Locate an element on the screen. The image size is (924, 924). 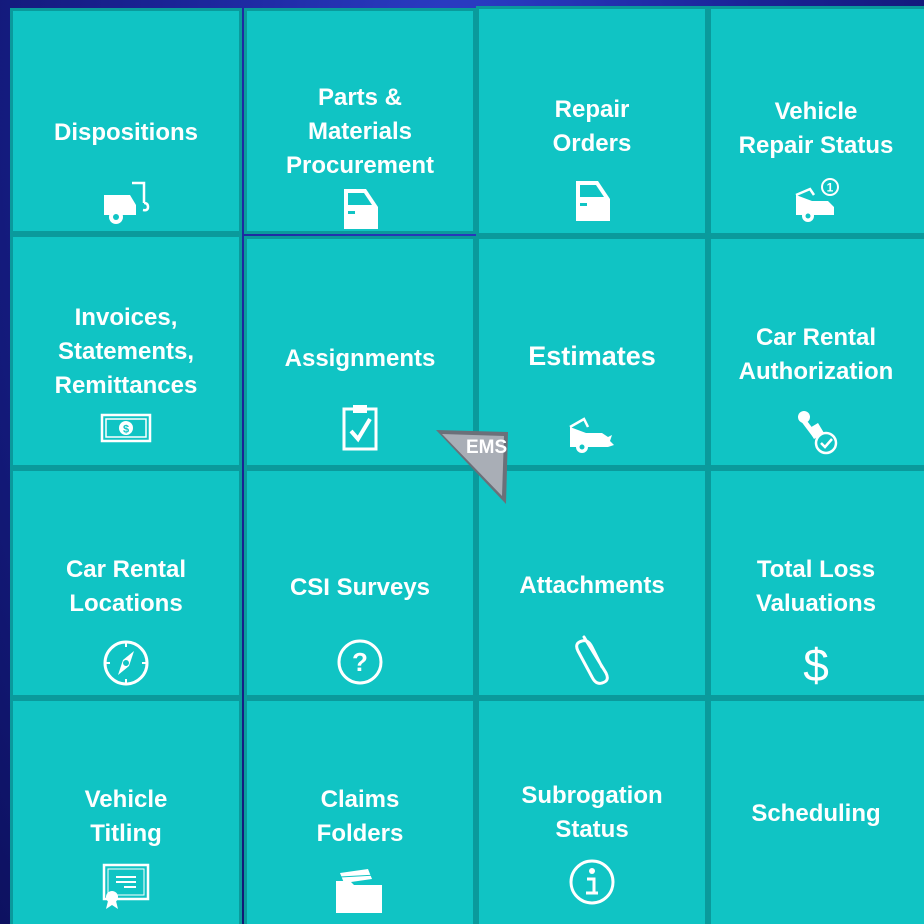
tile-label: Assignments is located at coordinates (360, 358).